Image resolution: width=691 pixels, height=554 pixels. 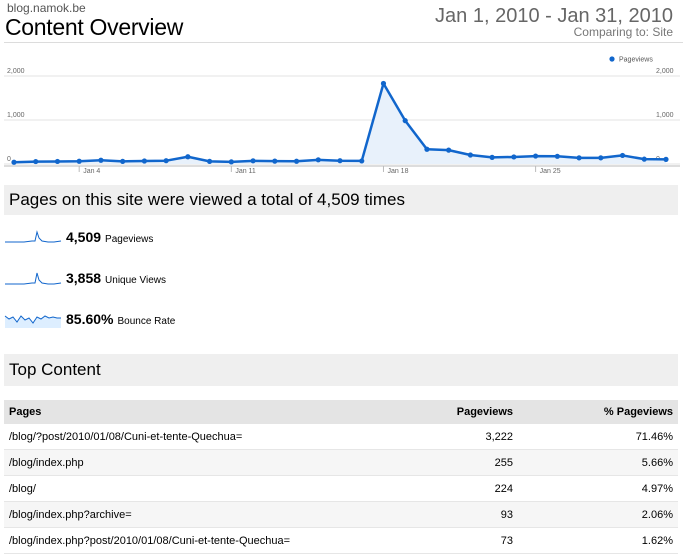 What do you see at coordinates (9, 159) in the screenshot?
I see `y-tick-label-left: 0` at bounding box center [9, 159].